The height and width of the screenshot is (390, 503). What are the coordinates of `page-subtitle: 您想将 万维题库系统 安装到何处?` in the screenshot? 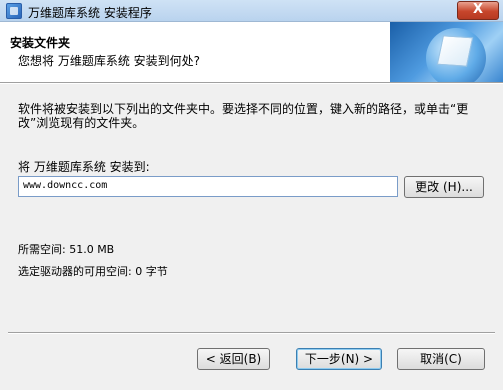 It's located at (109, 61).